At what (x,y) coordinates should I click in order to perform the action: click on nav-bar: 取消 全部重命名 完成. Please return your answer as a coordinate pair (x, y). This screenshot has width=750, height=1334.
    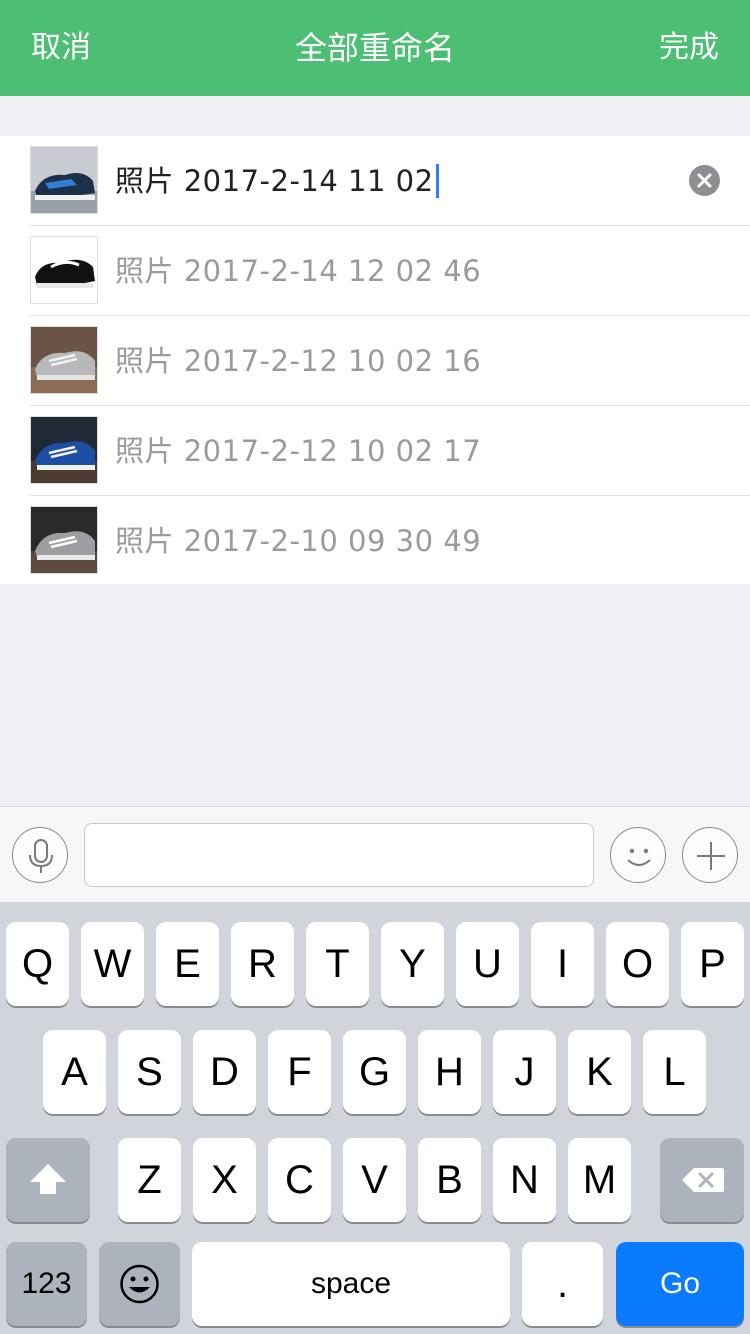
    Looking at the image, I should click on (375, 48).